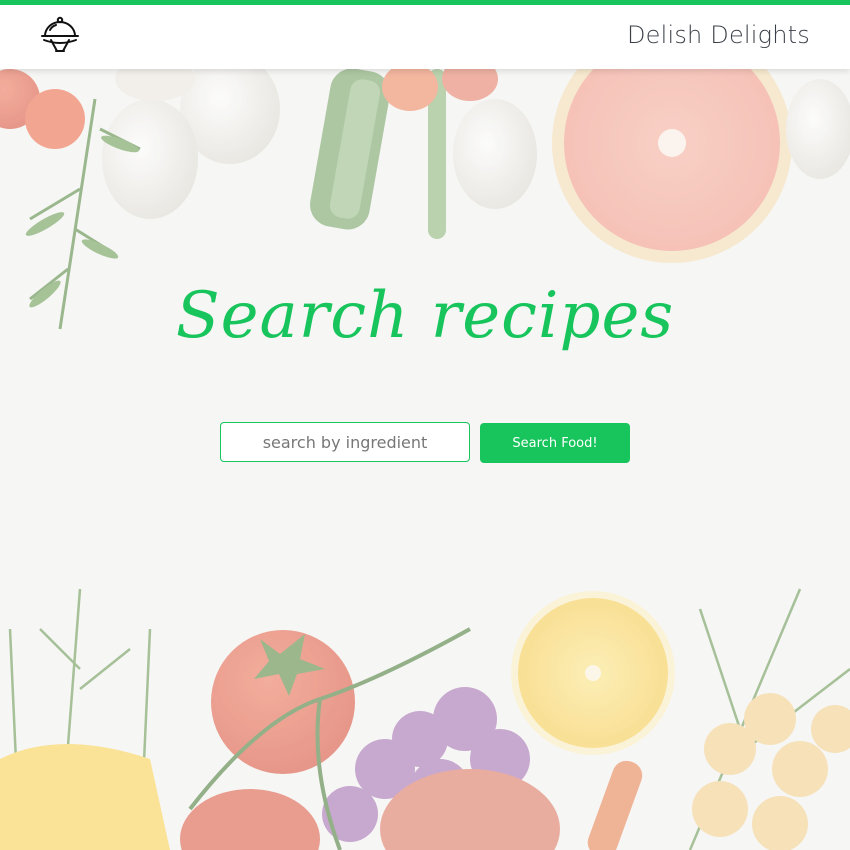 The height and width of the screenshot is (850, 850). What do you see at coordinates (345, 442) in the screenshot?
I see `ingredient-search-input` at bounding box center [345, 442].